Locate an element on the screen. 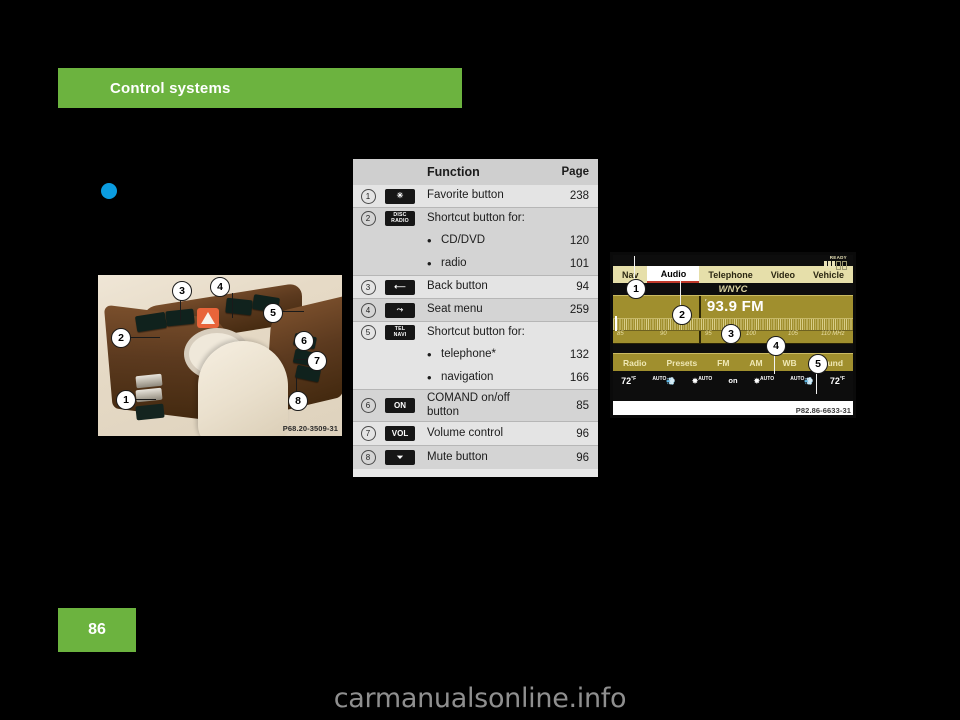  row-page: 120 is located at coordinates (579, 240).